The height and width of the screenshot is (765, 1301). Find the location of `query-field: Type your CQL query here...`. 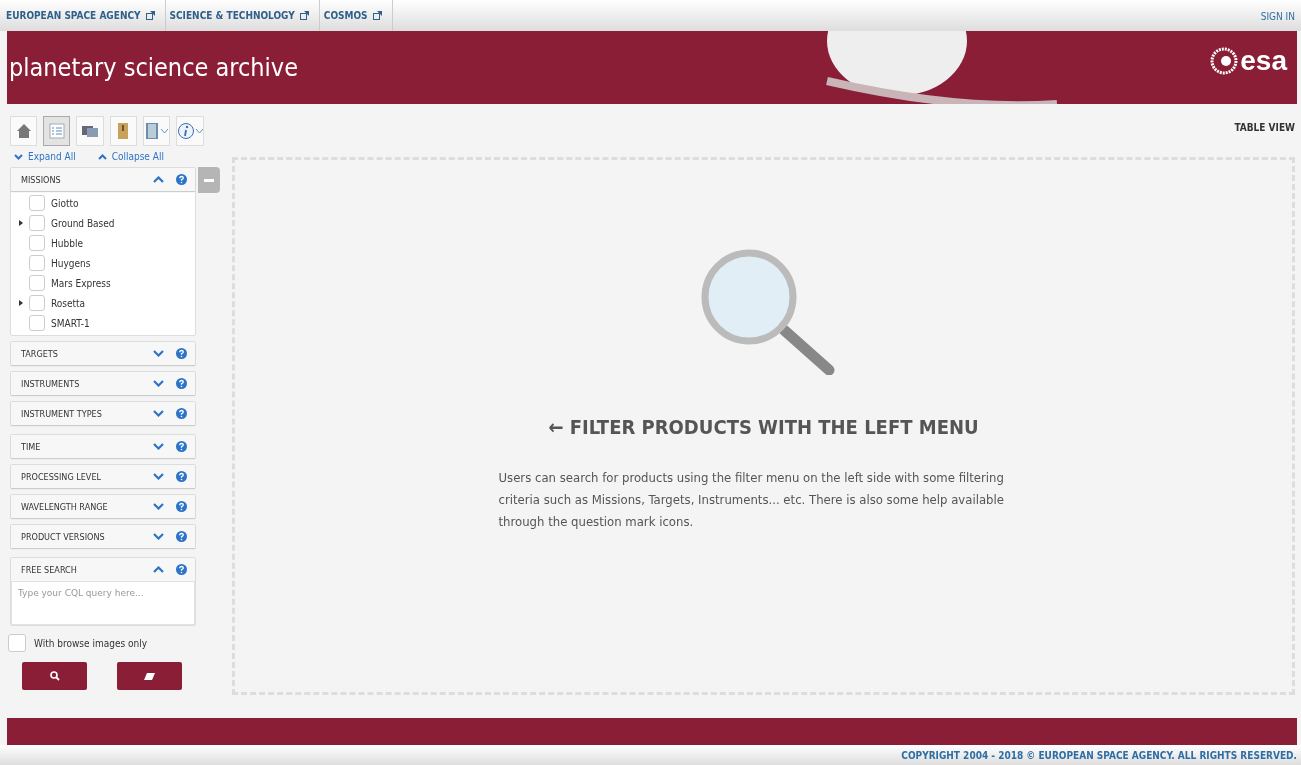

query-field: Type your CQL query here... is located at coordinates (103, 603).